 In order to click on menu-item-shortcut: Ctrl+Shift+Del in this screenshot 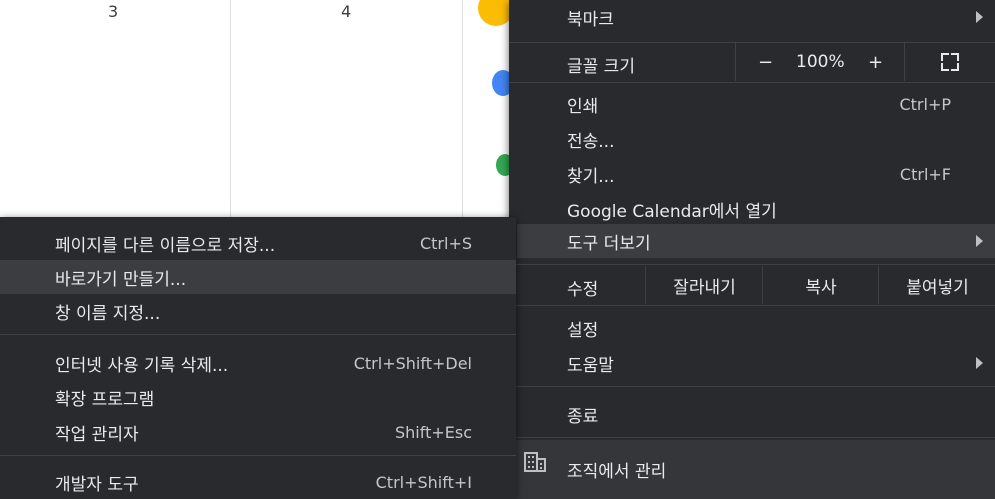, I will do `click(412, 363)`.